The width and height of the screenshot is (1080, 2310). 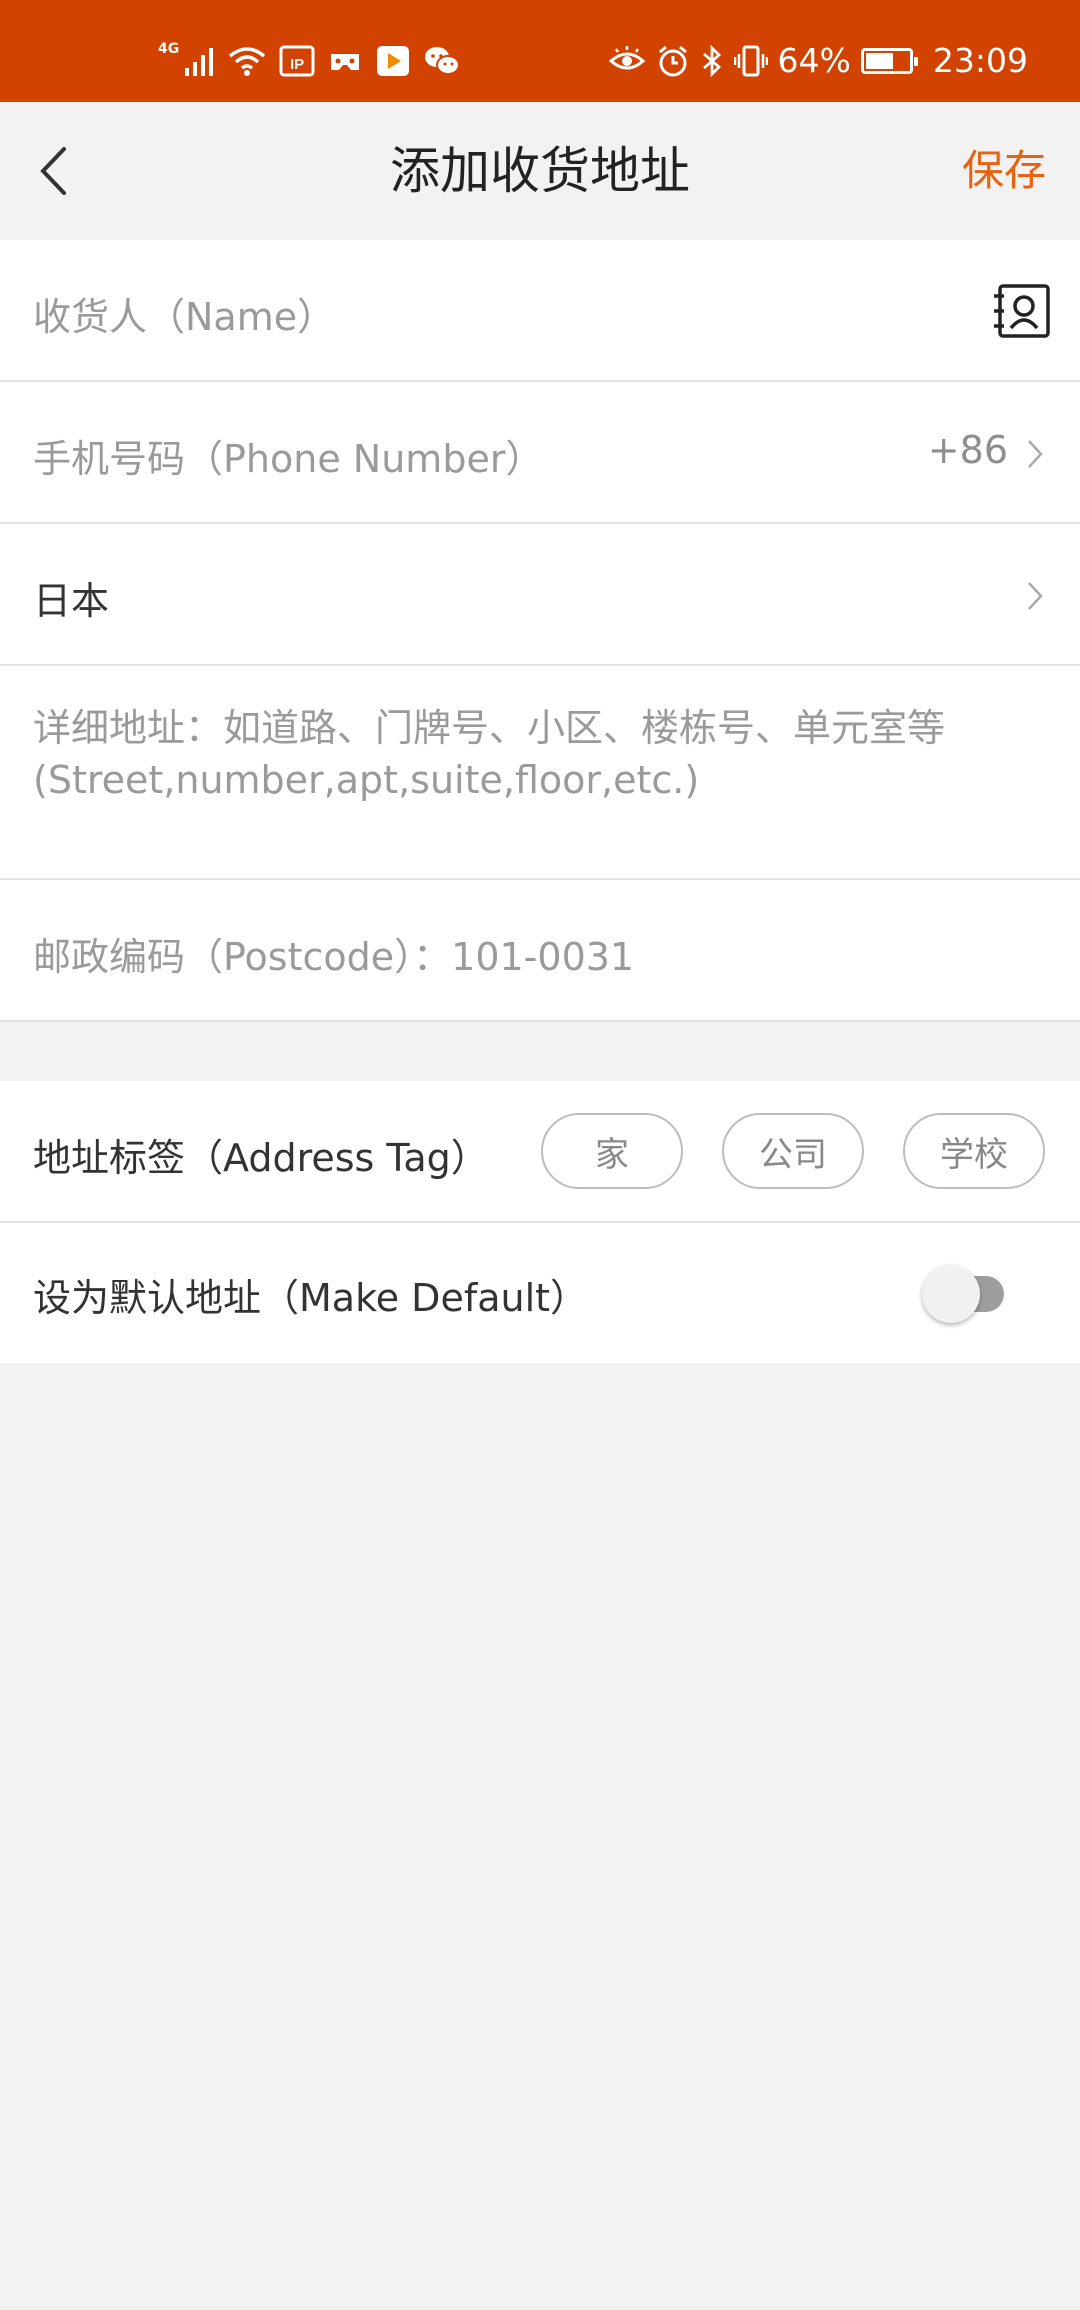 I want to click on make-default-label: 设为默认地址（Make Default）, so click(x=311, y=1298).